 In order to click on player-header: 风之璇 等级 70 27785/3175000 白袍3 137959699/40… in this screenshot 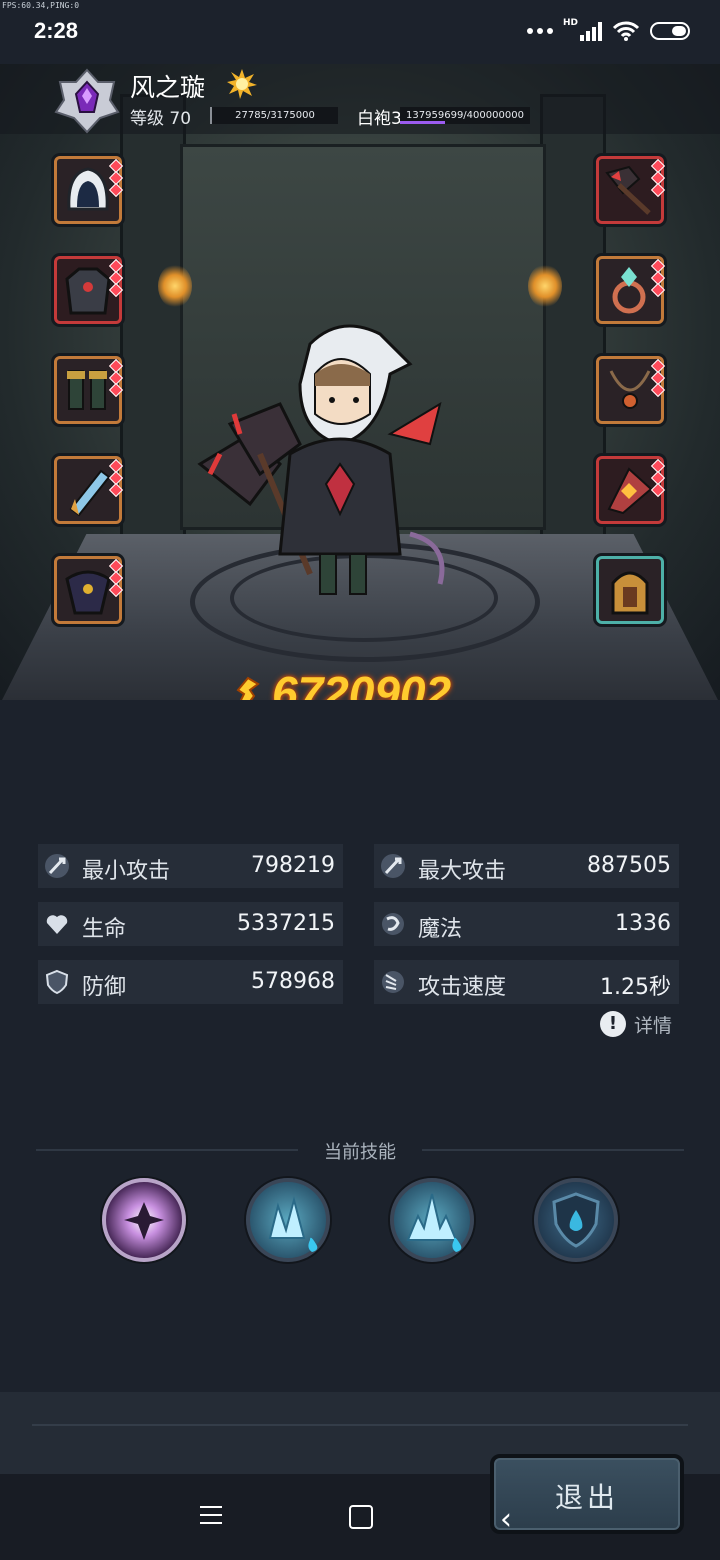, I will do `click(360, 99)`.